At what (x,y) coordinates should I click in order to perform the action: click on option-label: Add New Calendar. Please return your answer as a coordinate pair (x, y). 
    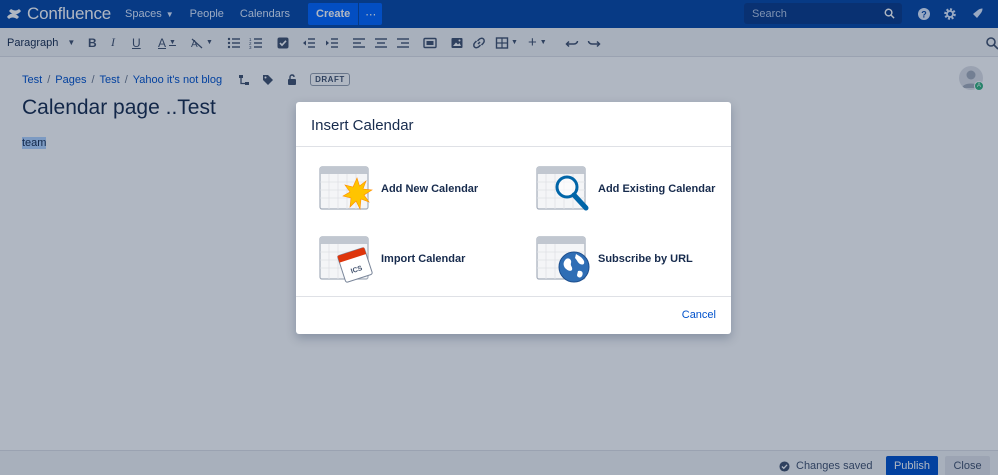
    Looking at the image, I should click on (430, 189).